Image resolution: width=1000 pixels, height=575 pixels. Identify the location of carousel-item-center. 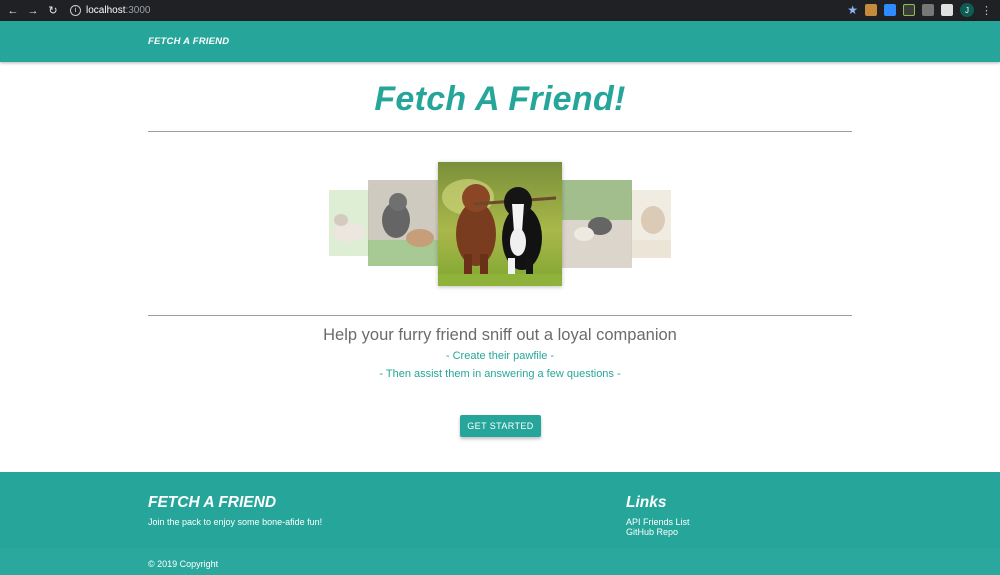
(500, 224).